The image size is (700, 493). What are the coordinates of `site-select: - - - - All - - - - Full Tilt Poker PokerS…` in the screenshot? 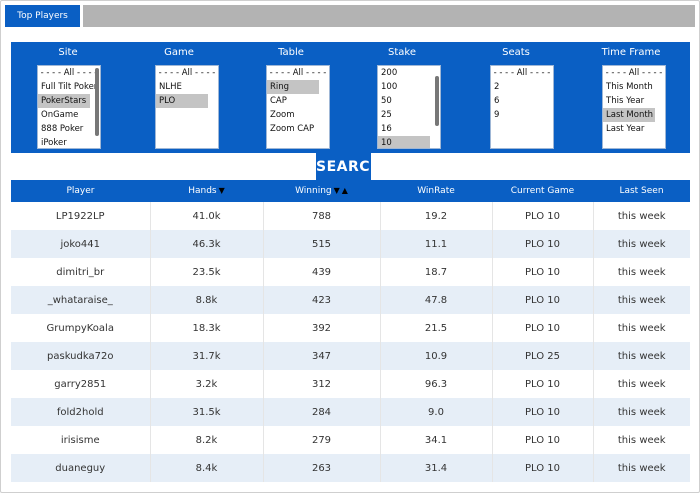 It's located at (69, 107).